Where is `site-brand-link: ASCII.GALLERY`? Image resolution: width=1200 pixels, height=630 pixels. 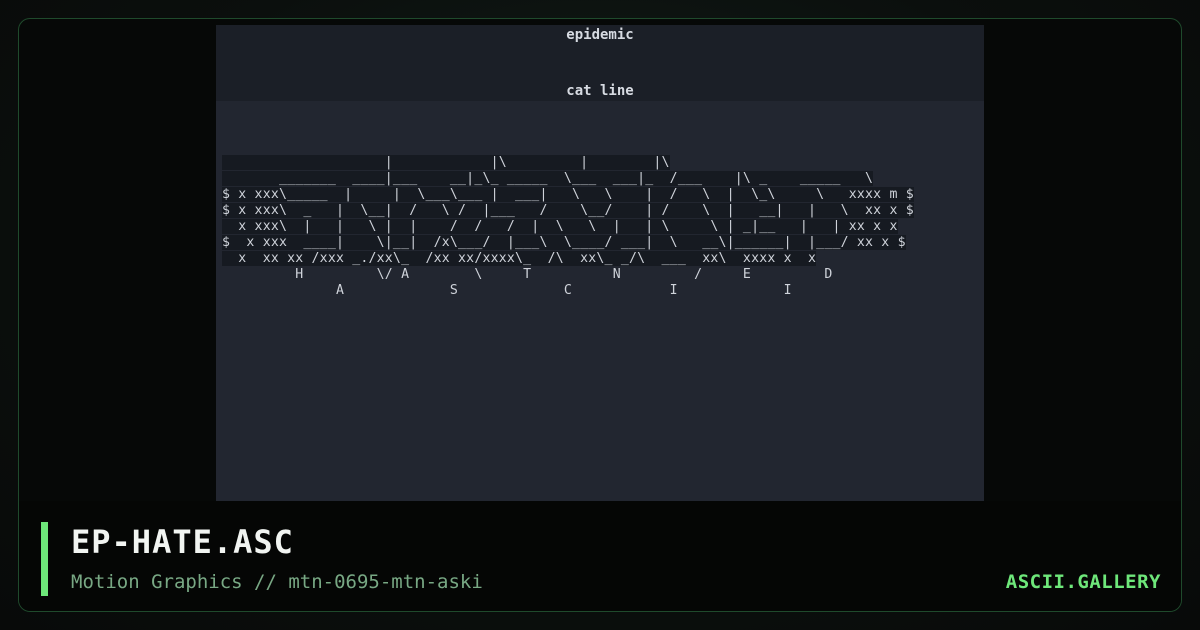
site-brand-link: ASCII.GALLERY is located at coordinates (1083, 582).